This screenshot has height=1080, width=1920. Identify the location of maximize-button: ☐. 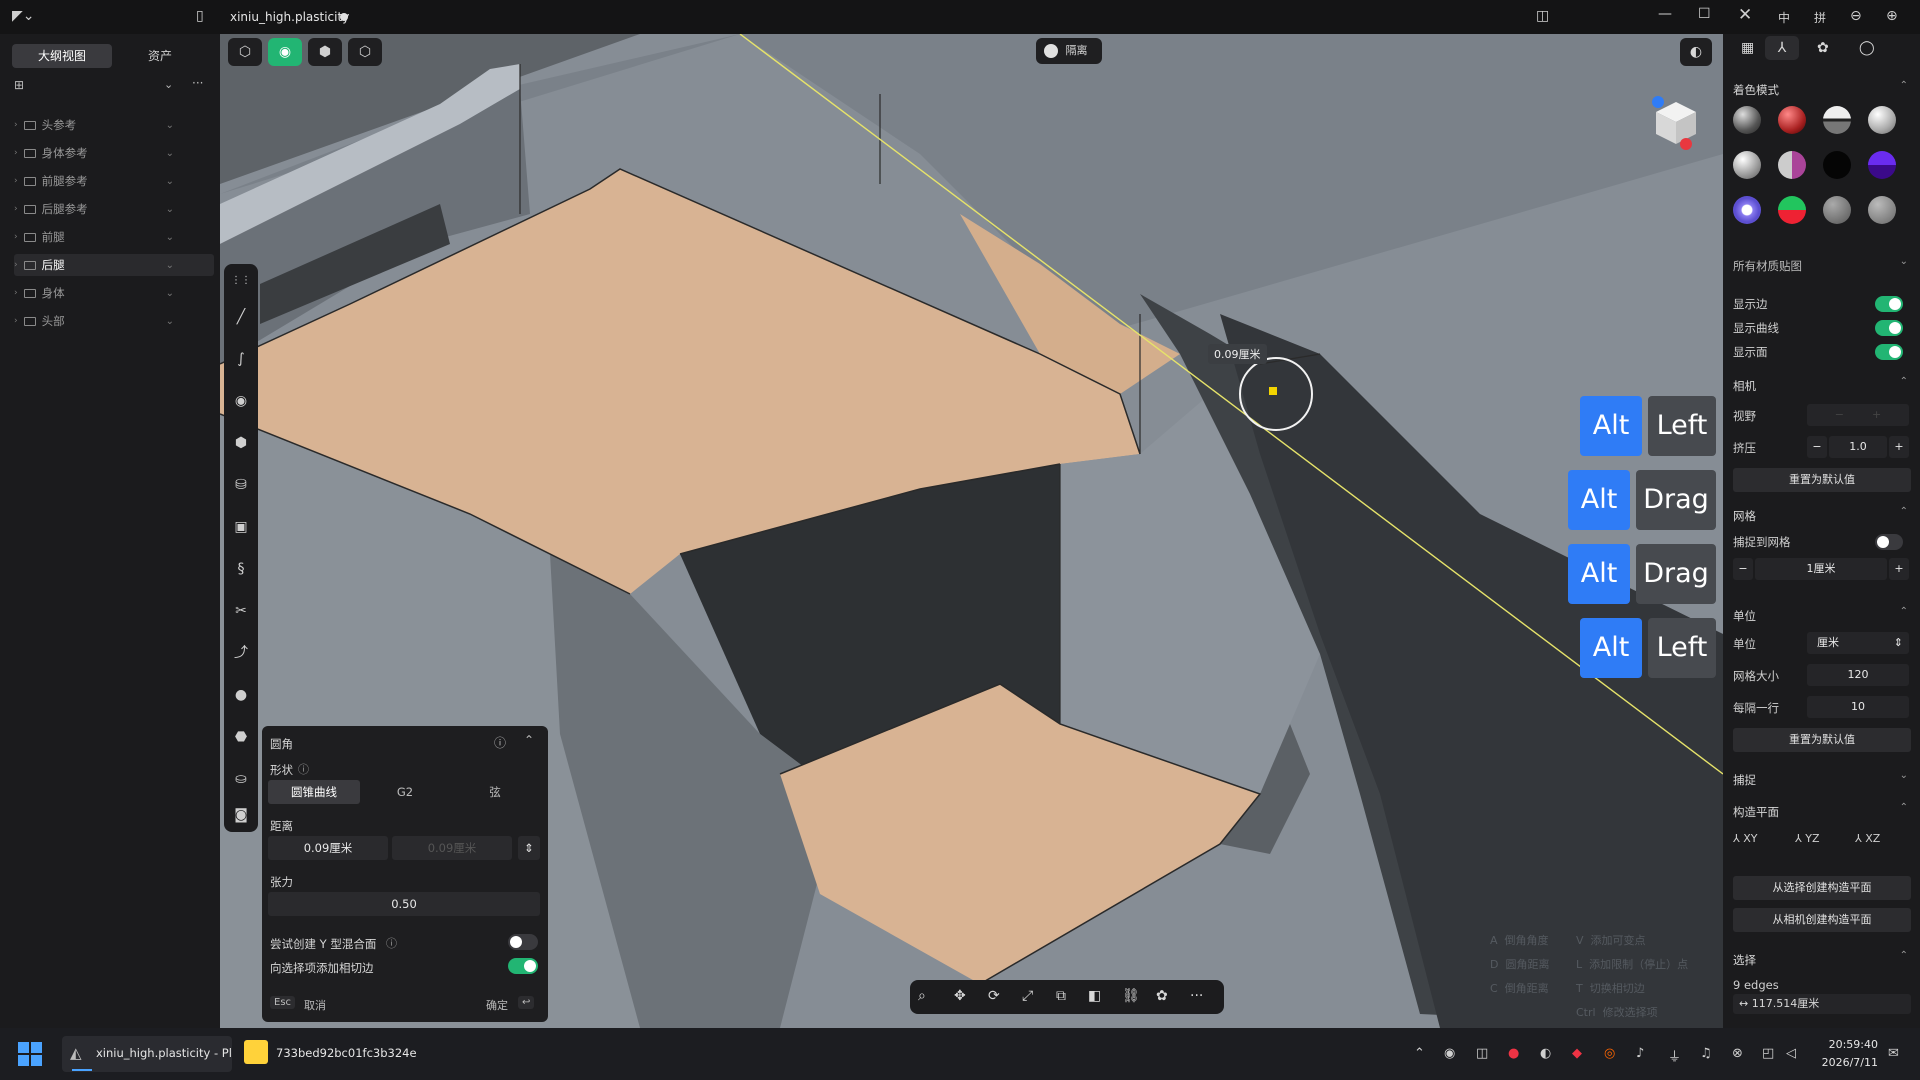
(1704, 14).